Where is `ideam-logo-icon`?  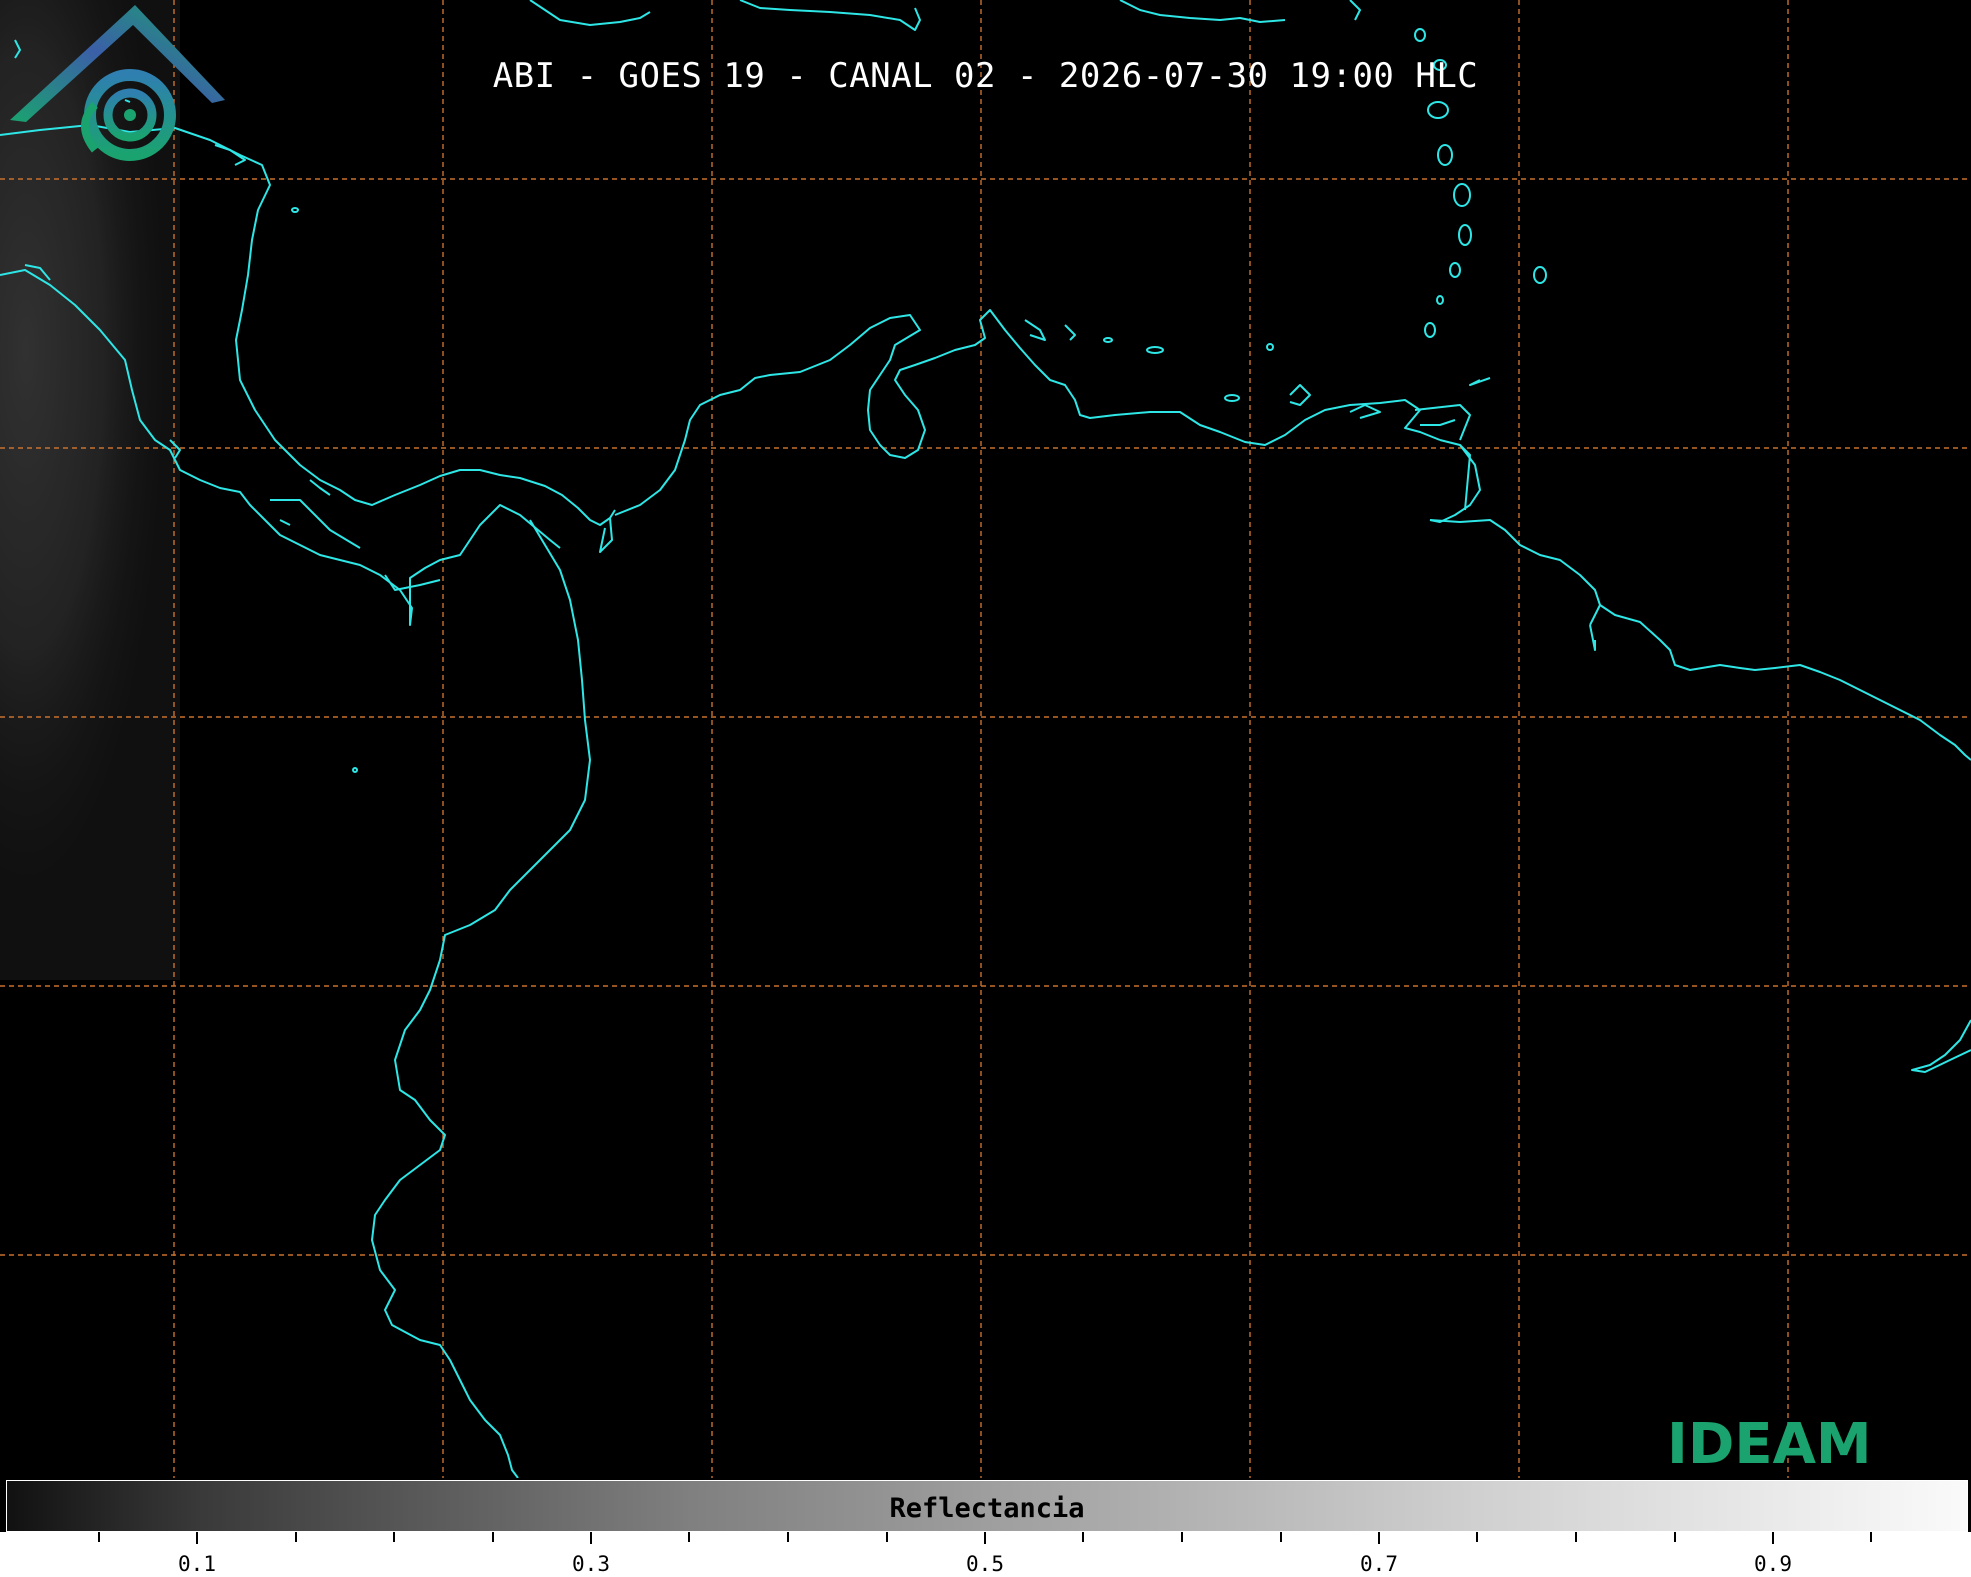 ideam-logo-icon is located at coordinates (117, 83).